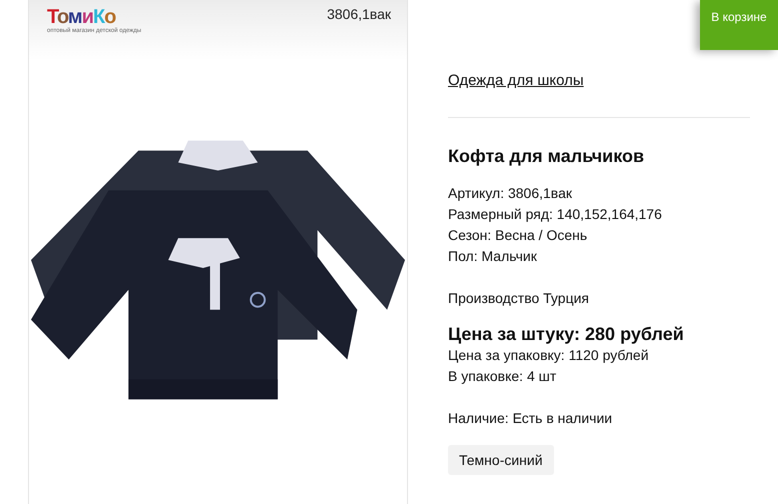 The height and width of the screenshot is (504, 778). Describe the element at coordinates (502, 376) in the screenshot. I see `pack-size: В упаковке: 4 шт` at that location.